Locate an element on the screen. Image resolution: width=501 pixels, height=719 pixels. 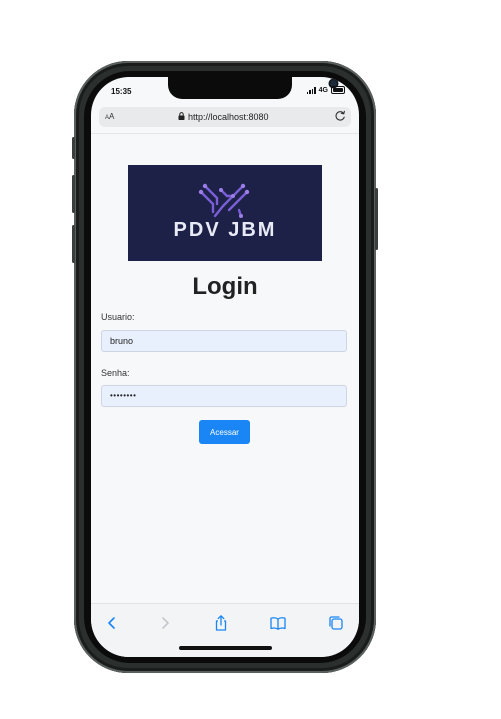
password-field: •••••••• is located at coordinates (224, 396).